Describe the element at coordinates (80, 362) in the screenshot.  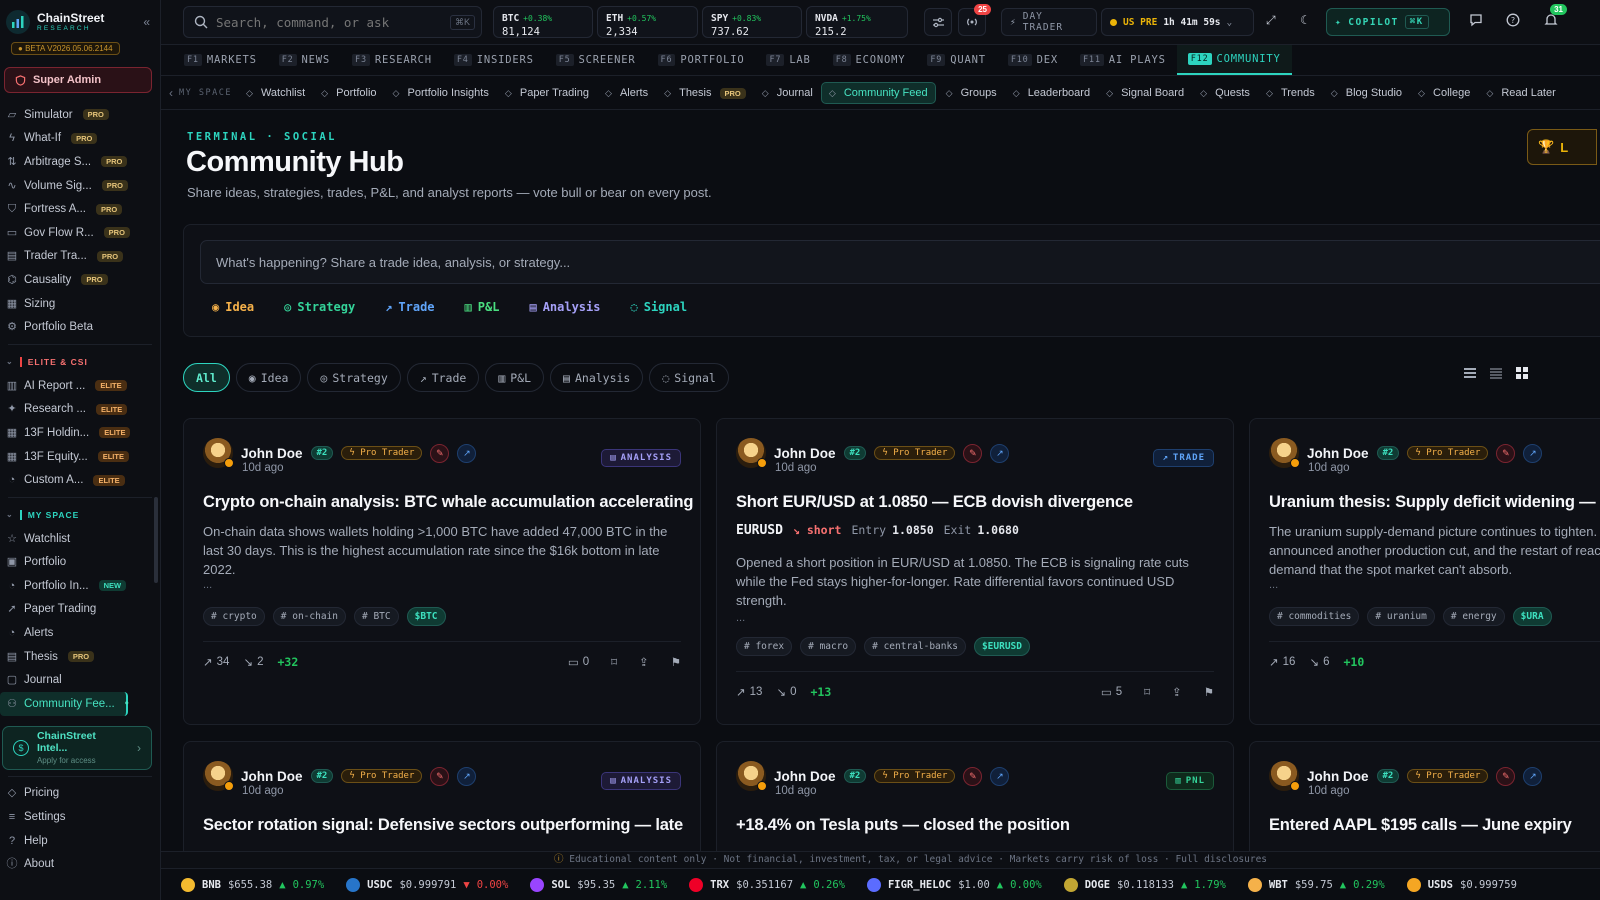
I see `elite-section-heading: ⌄ ELITE & CSI` at that location.